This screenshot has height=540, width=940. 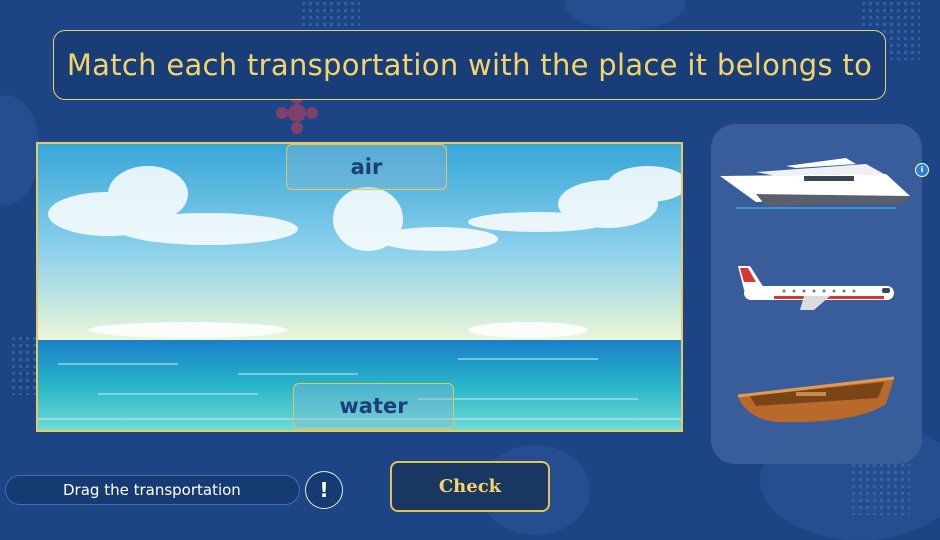 I want to click on drop-zone-water: water, so click(x=373, y=406).